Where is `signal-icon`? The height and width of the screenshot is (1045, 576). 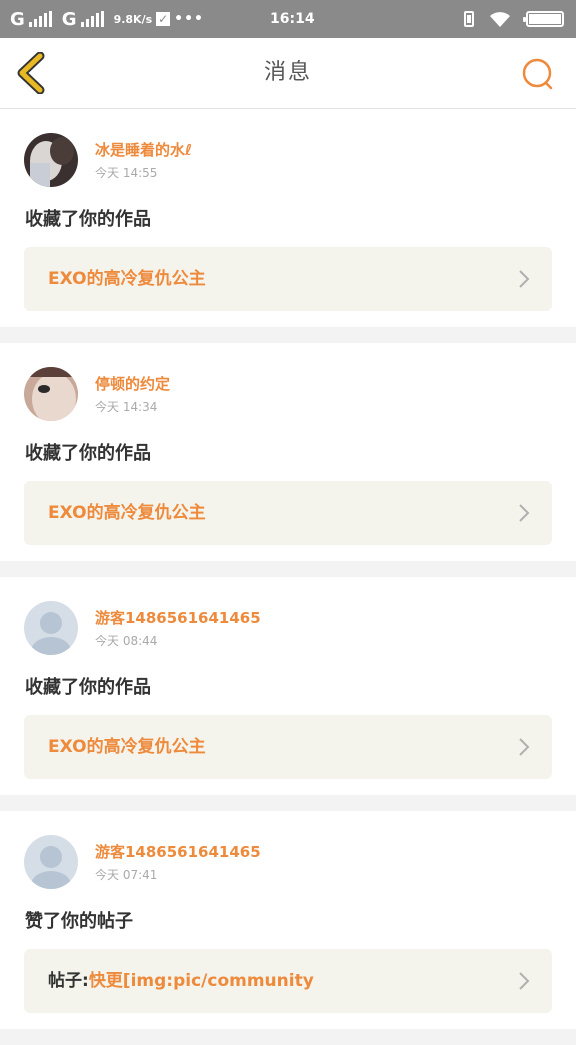
signal-icon is located at coordinates (40, 19).